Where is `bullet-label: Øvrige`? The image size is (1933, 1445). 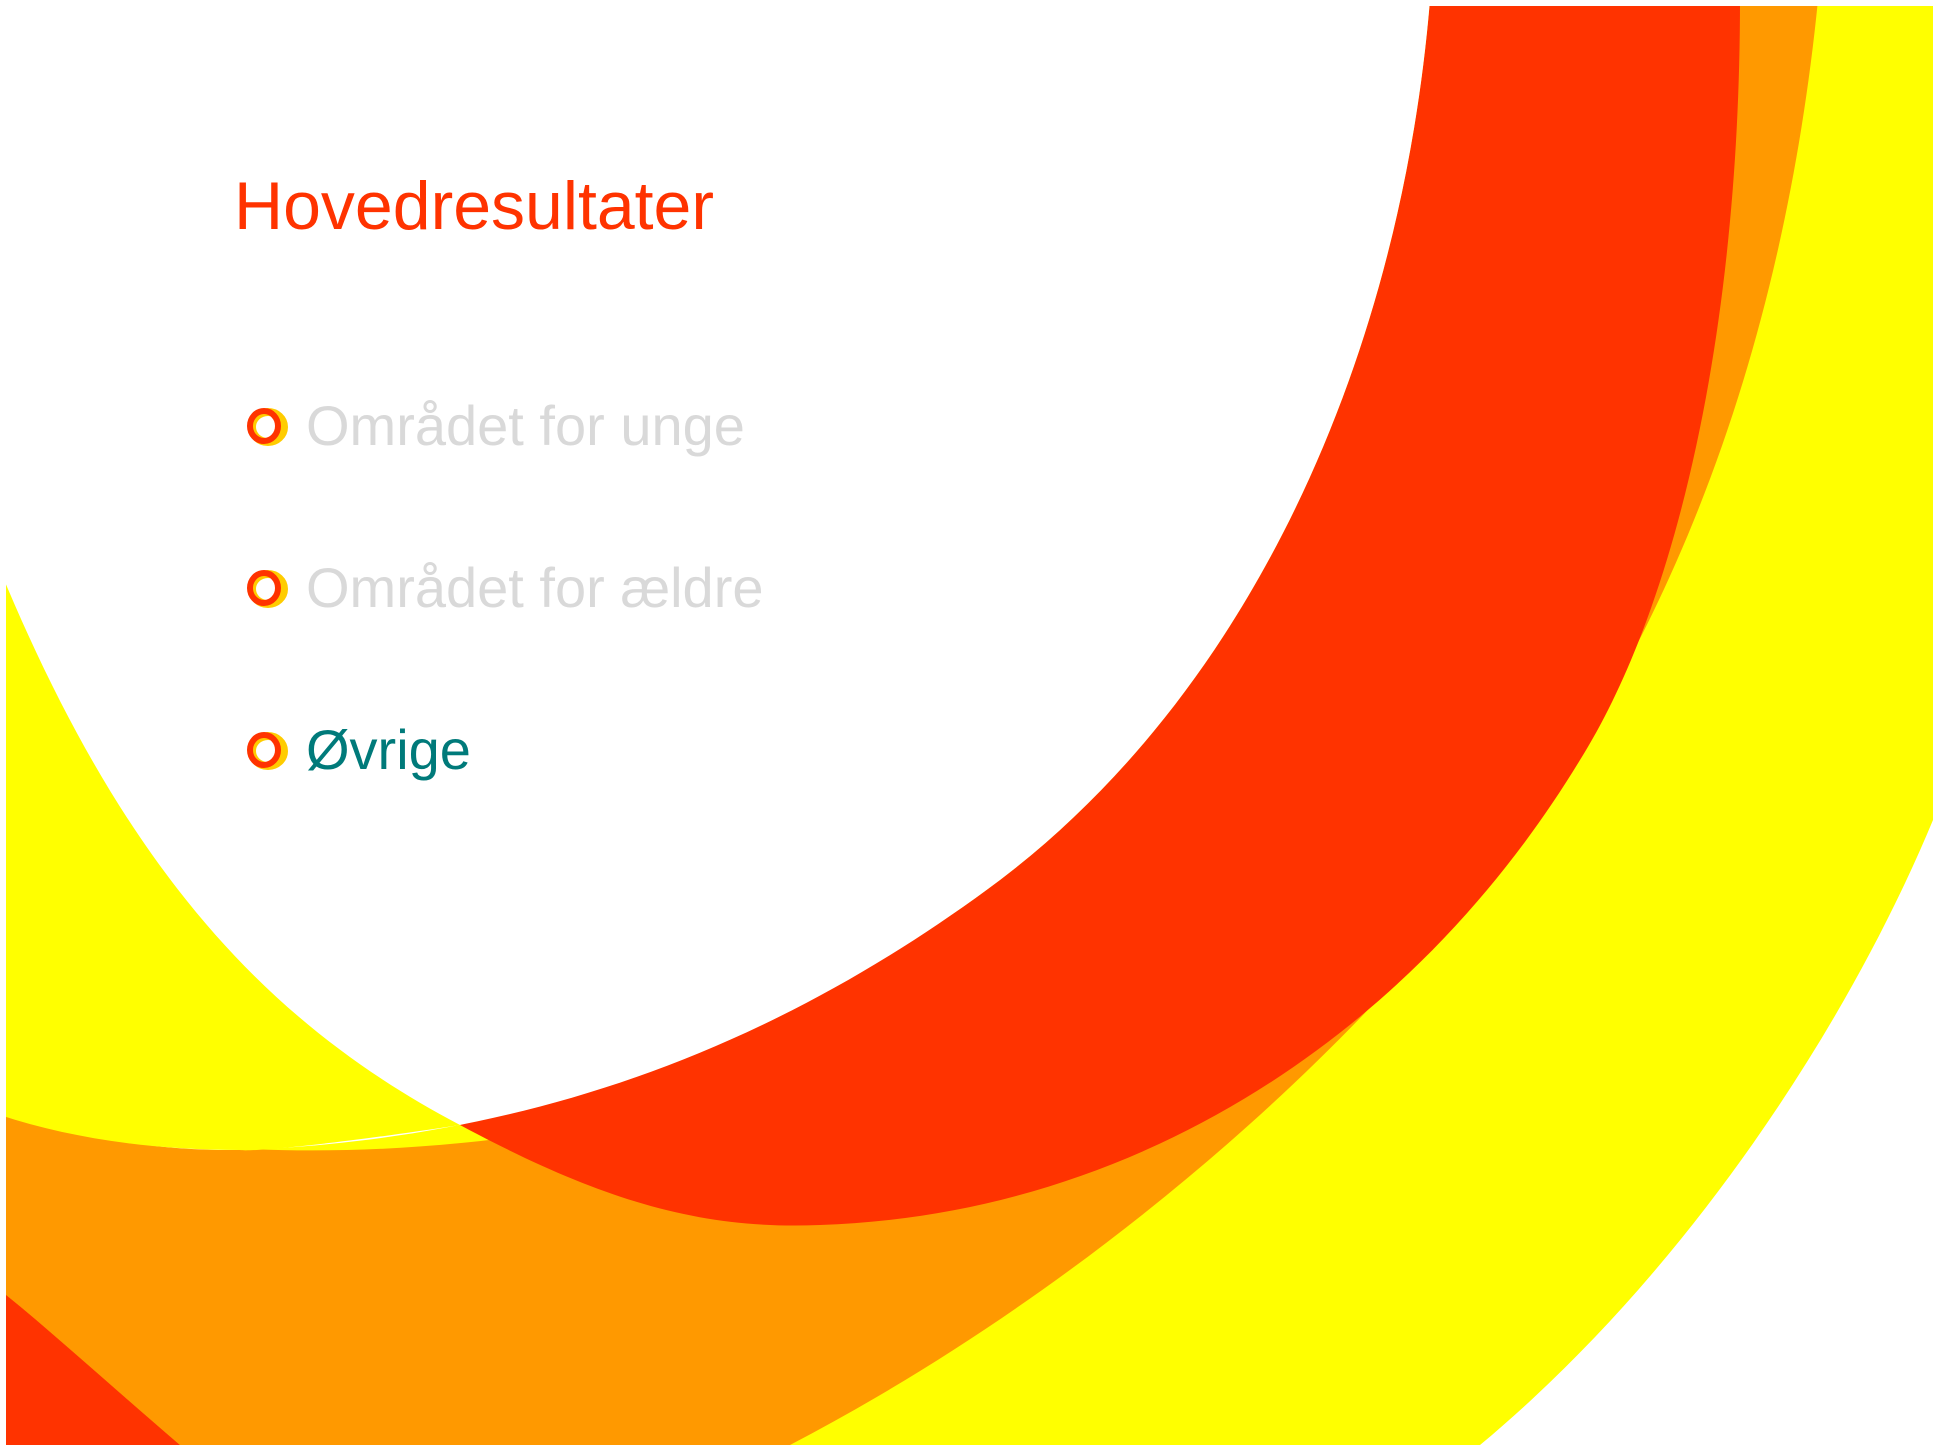
bullet-label: Øvrige is located at coordinates (388, 749).